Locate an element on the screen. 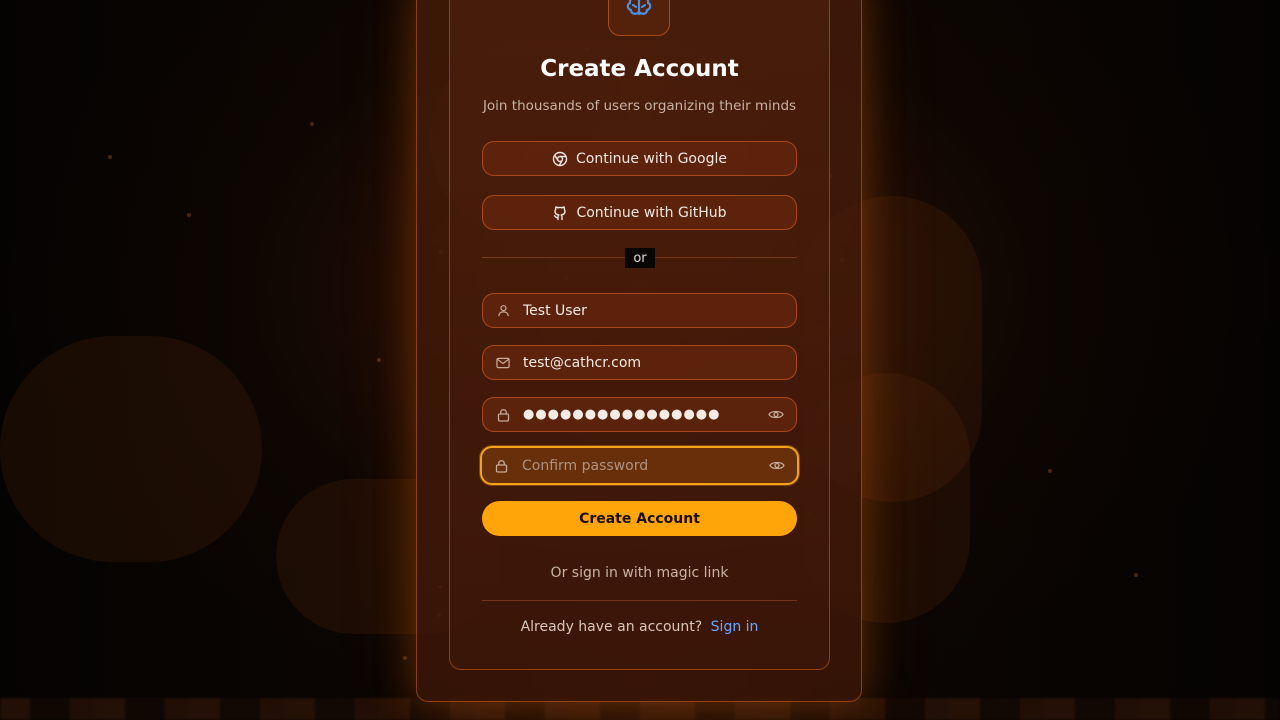 This screenshot has width=1280, height=720. sign-in-link: Sign in is located at coordinates (735, 627).